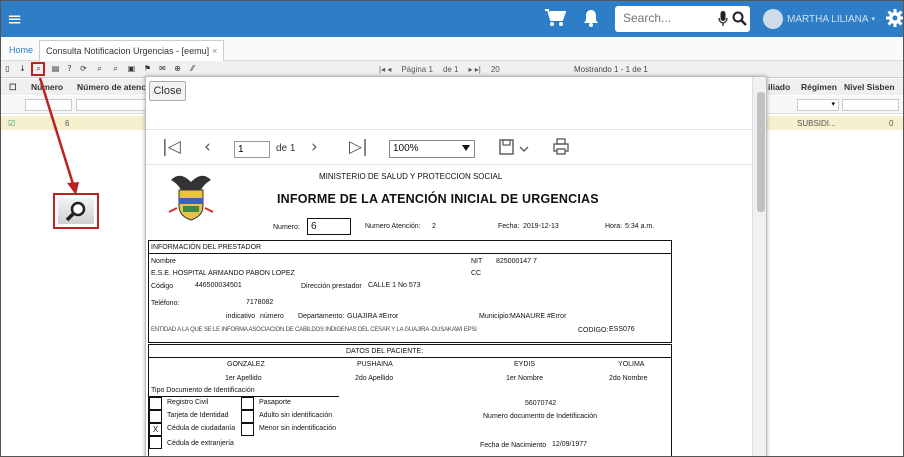 This screenshot has height=457, width=904. Describe the element at coordinates (516, 261) in the screenshot. I see `nit-value: 825000147 7` at that location.